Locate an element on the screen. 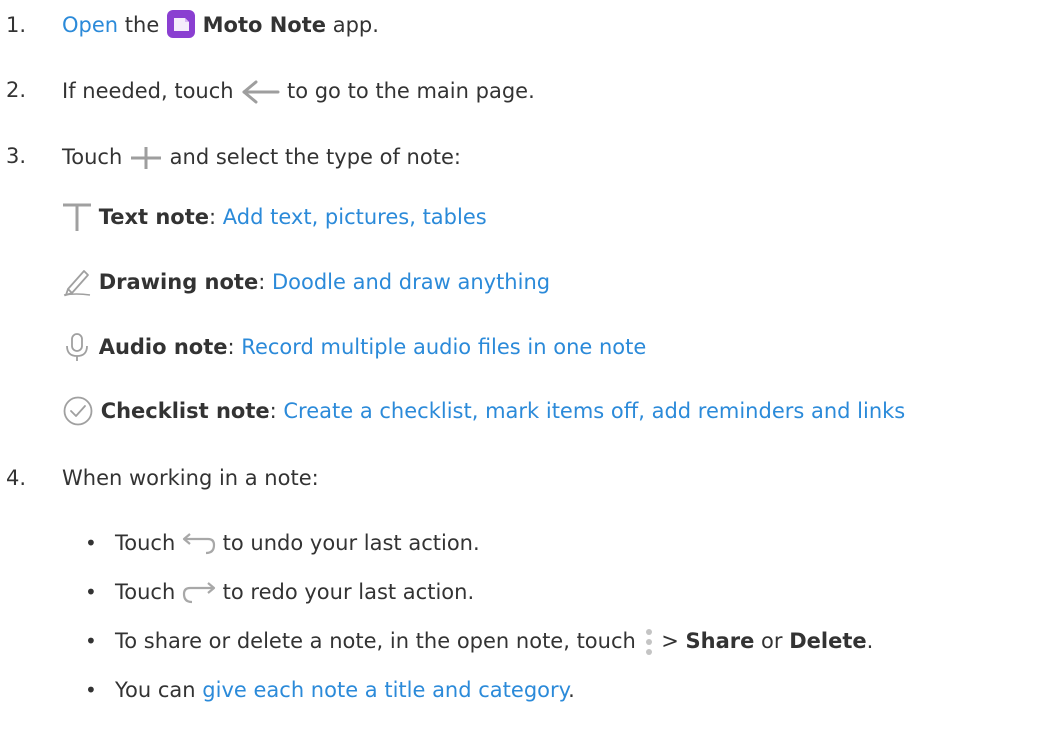 This screenshot has width=1046, height=729. note-type-name: Audio note is located at coordinates (163, 347).